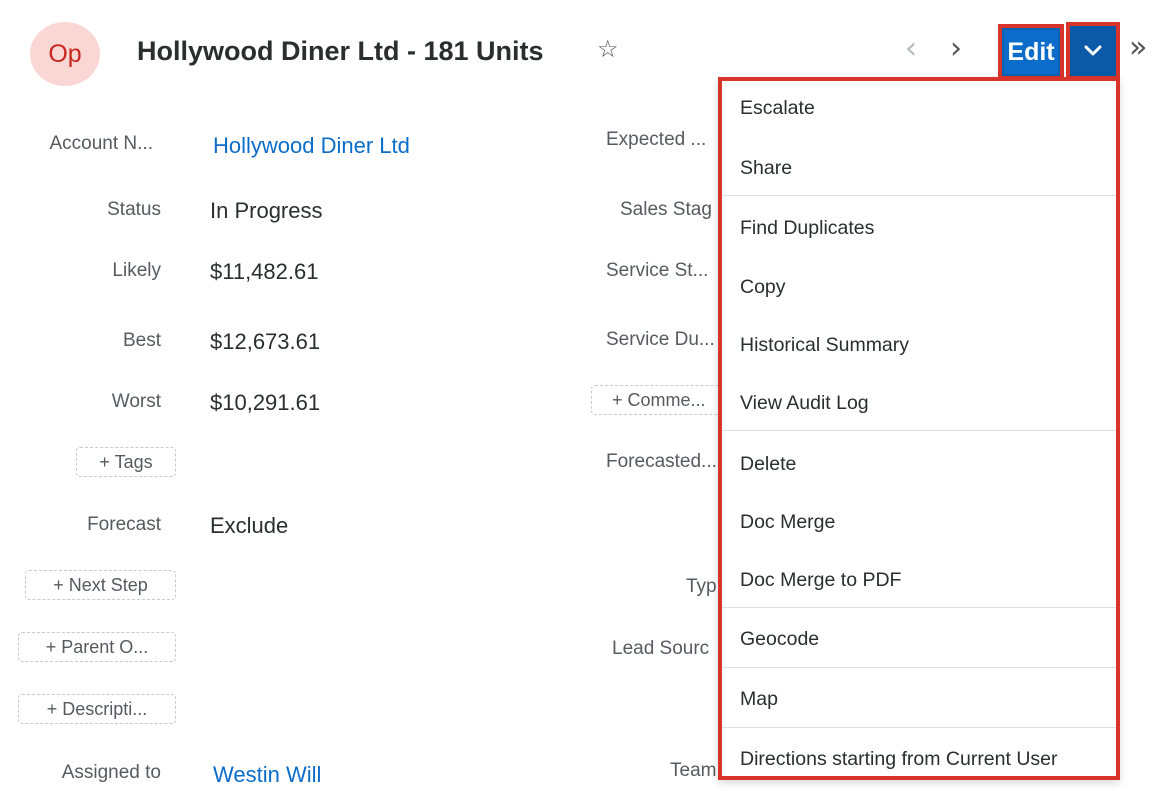  What do you see at coordinates (666, 209) in the screenshot?
I see `sales-stage-label: Sales Stag` at bounding box center [666, 209].